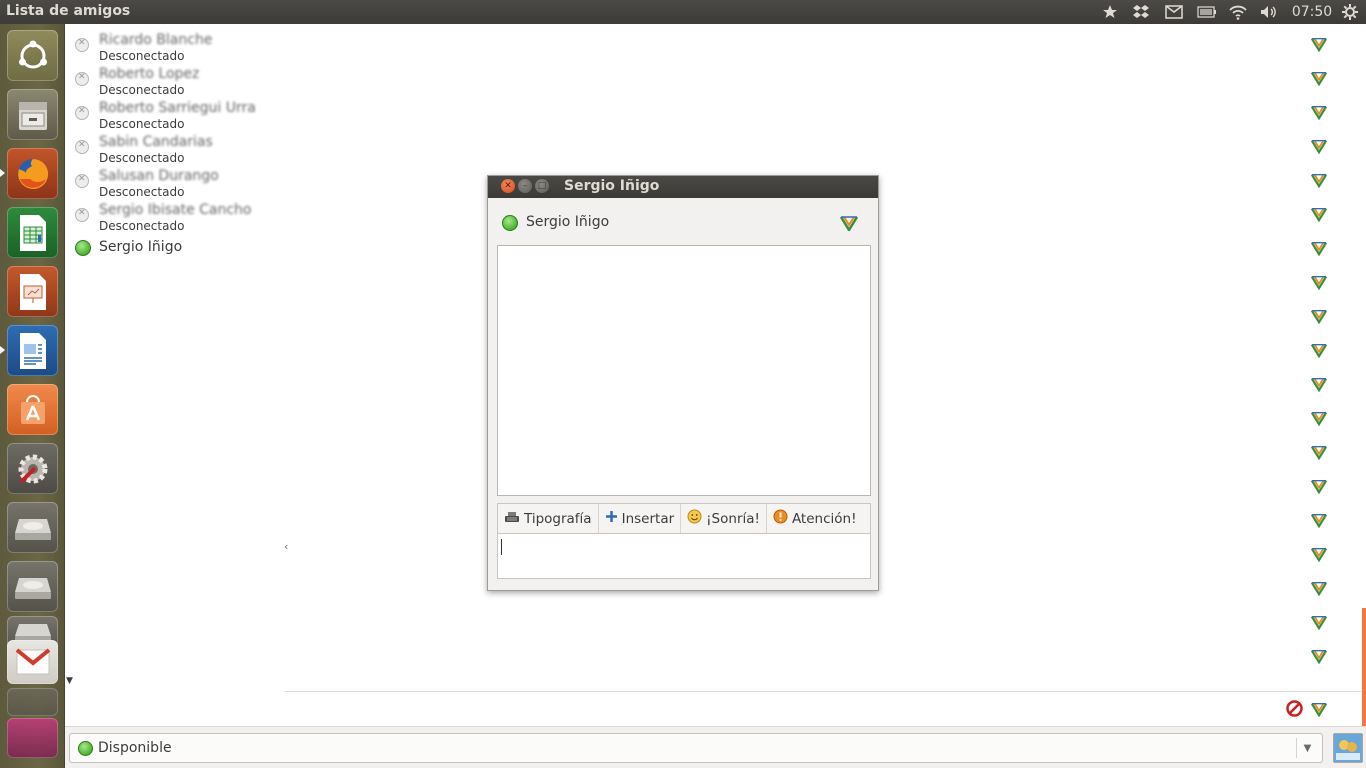 This screenshot has width=1366, height=768. I want to click on gmail-launcher, so click(32, 662).